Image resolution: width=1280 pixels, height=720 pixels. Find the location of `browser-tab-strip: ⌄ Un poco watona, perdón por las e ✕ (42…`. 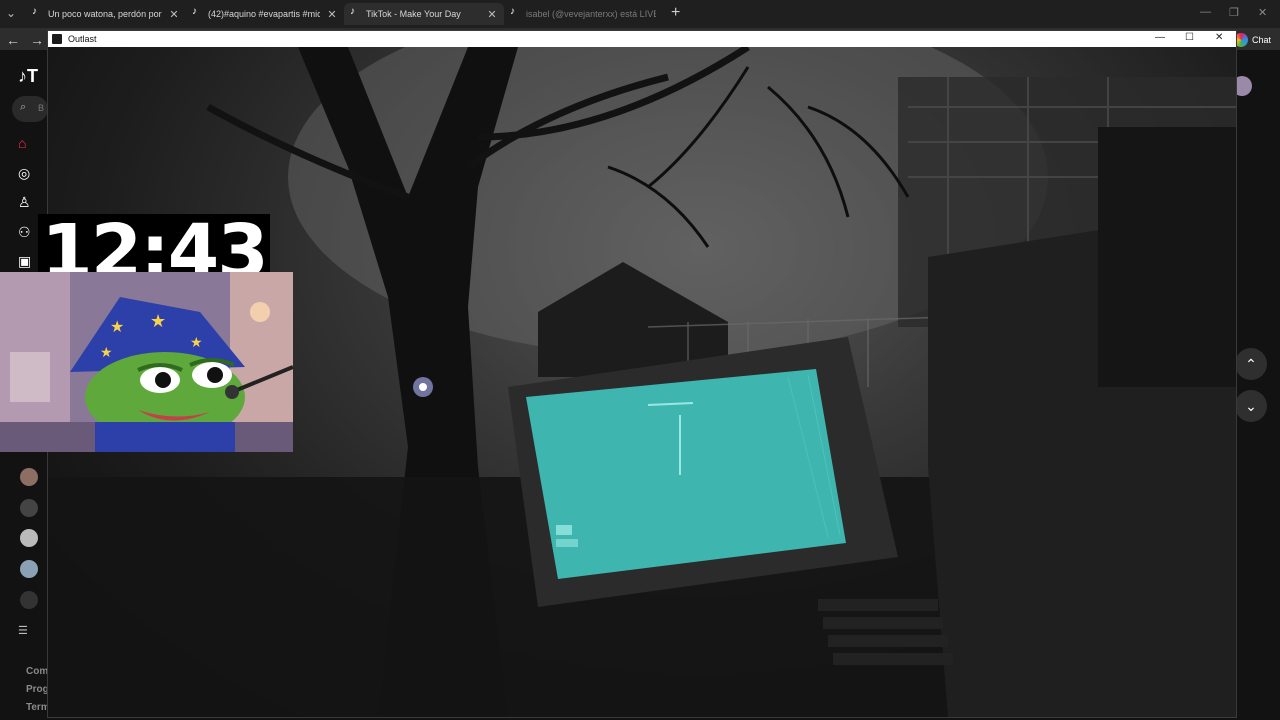

browser-tab-strip: ⌄ Un poco watona, perdón por las e ✕ (42… is located at coordinates (640, 14).